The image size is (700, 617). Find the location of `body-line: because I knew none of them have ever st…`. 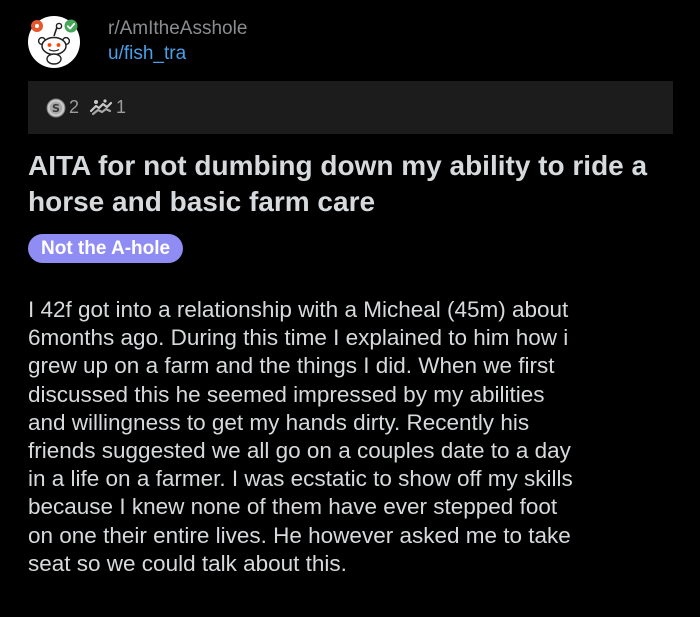

body-line: because I knew none of them have ever st… is located at coordinates (293, 507).